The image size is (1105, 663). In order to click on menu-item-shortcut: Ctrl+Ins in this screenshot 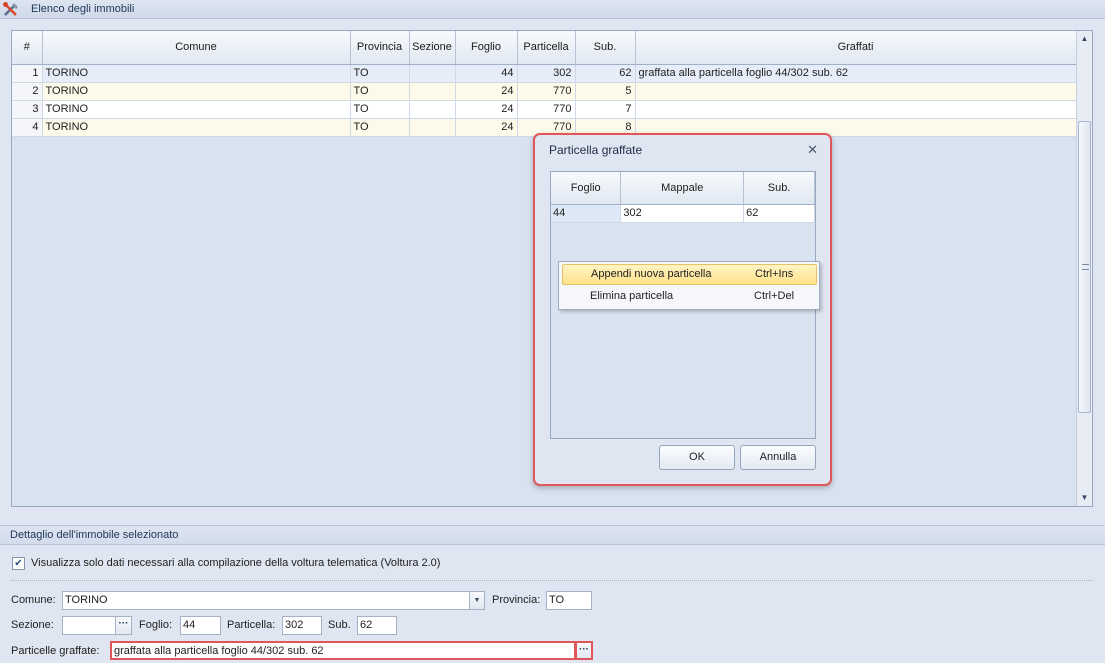, I will do `click(774, 274)`.